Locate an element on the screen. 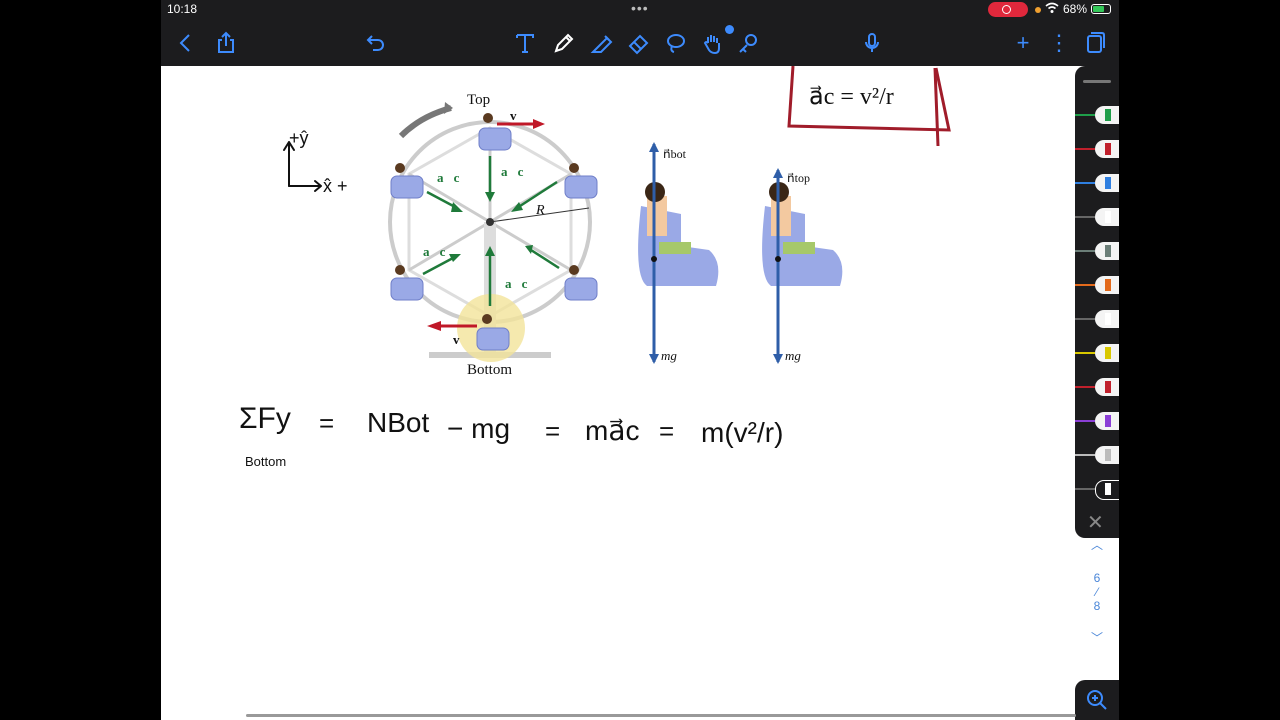 The height and width of the screenshot is (720, 1280). ac-label-2: a⃗c is located at coordinates (512, 171).